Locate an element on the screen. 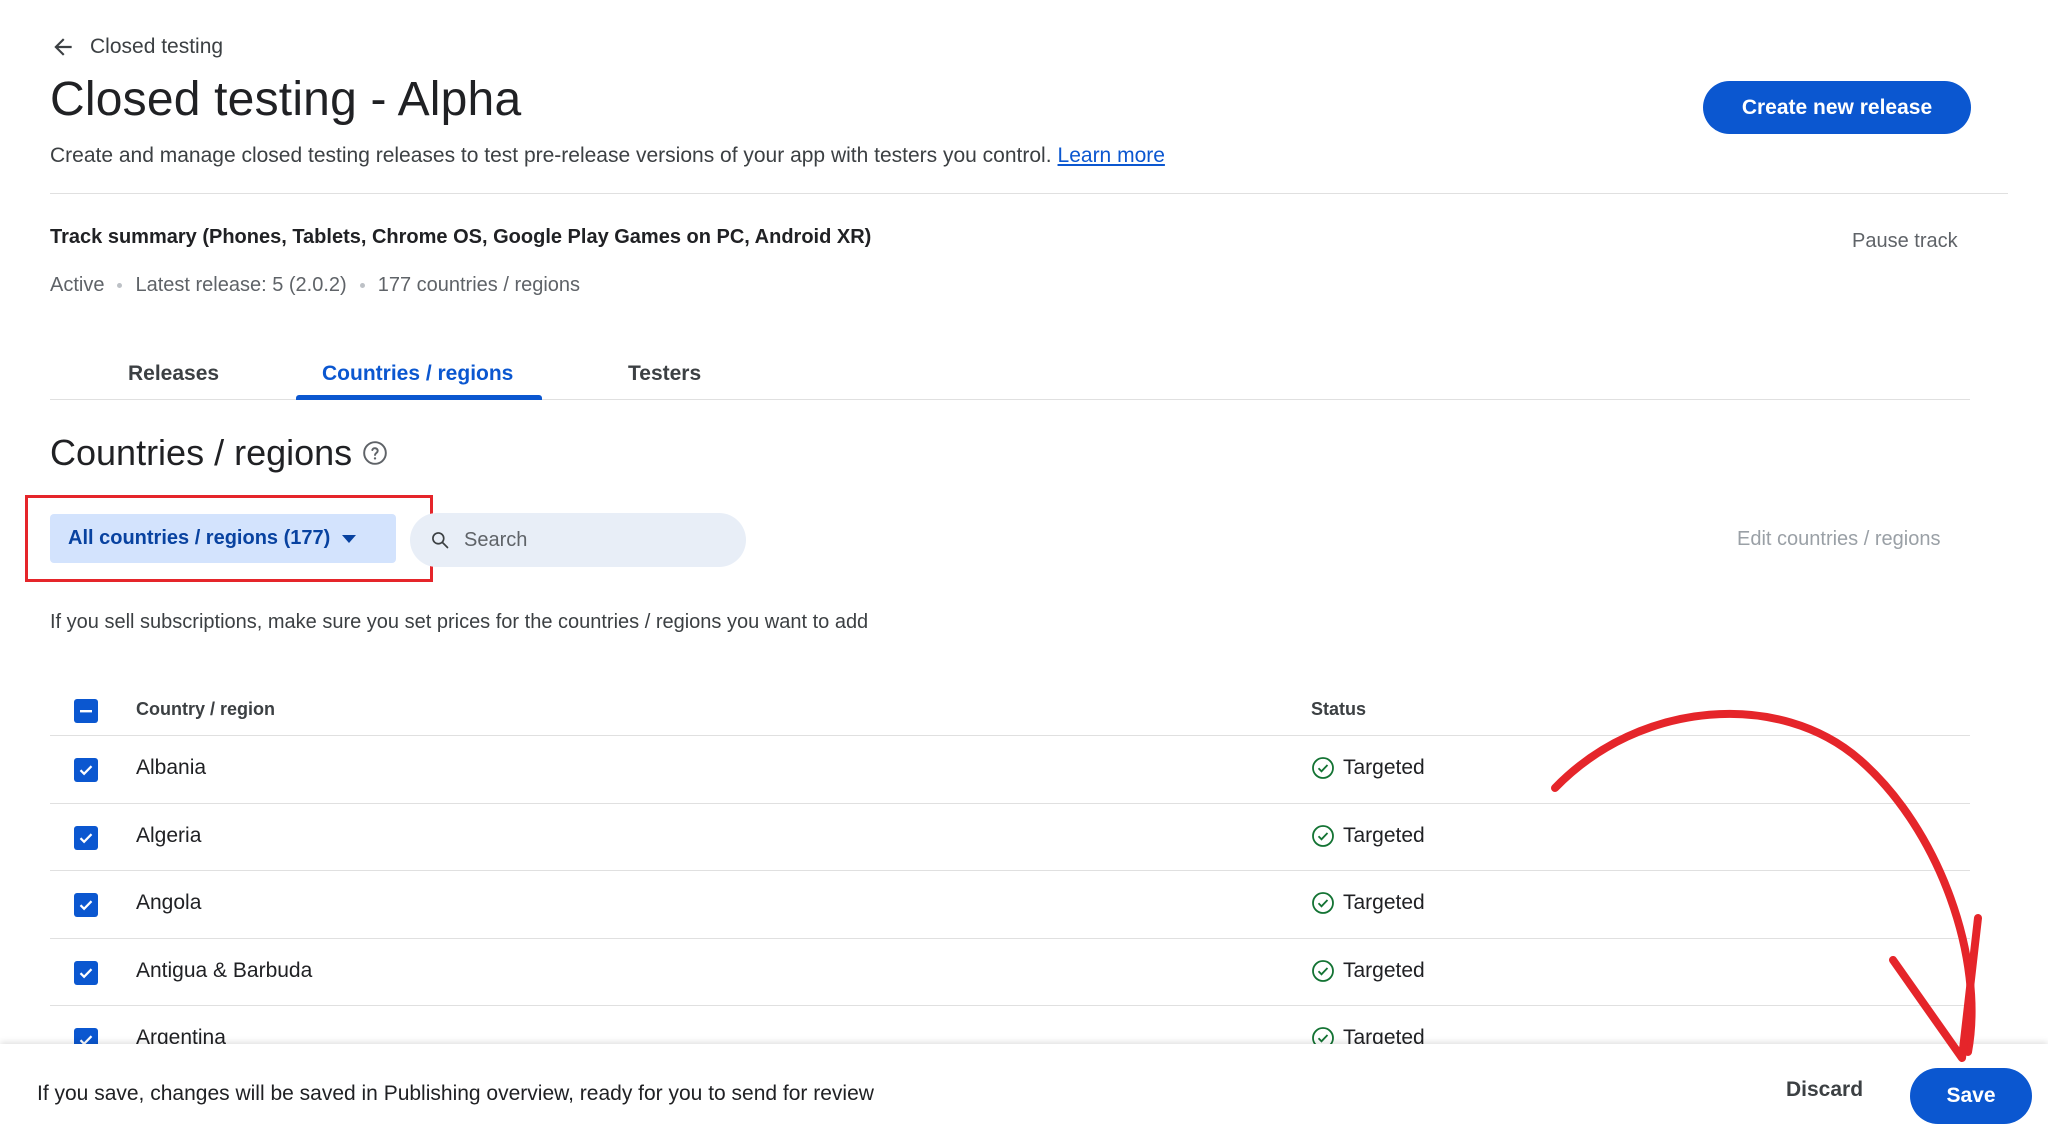 Image resolution: width=2048 pixels, height=1143 pixels. latest-release: Latest release: 5 (2.0.2) is located at coordinates (241, 285).